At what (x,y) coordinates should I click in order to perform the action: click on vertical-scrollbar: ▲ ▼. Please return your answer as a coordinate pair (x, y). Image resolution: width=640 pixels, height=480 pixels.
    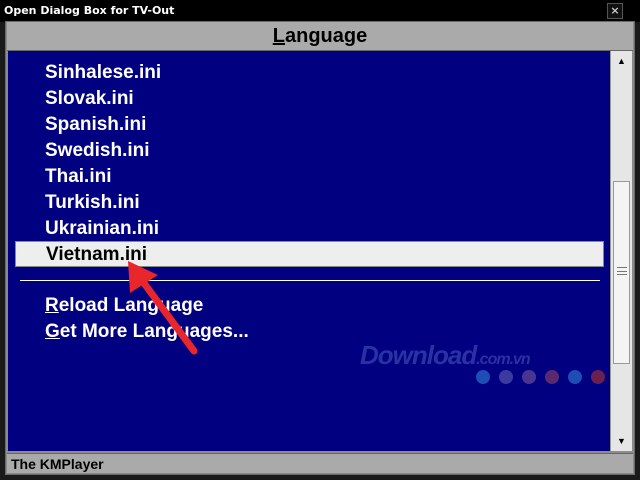
    Looking at the image, I should click on (621, 251).